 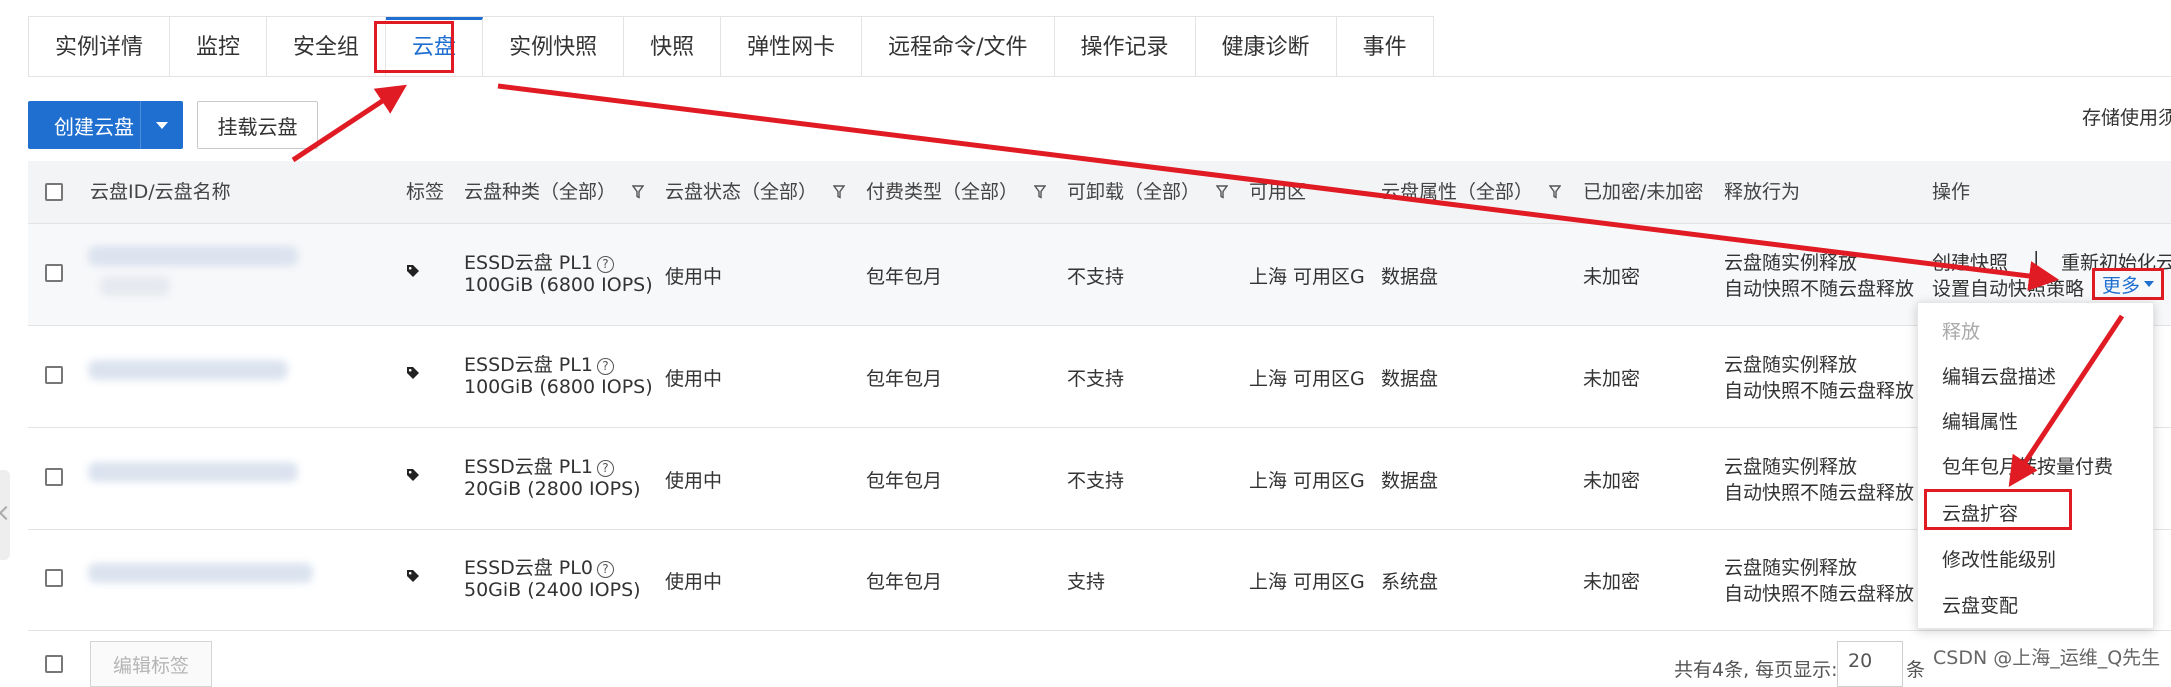 What do you see at coordinates (554, 47) in the screenshot?
I see `tab-instance-snapshot: 实例快照` at bounding box center [554, 47].